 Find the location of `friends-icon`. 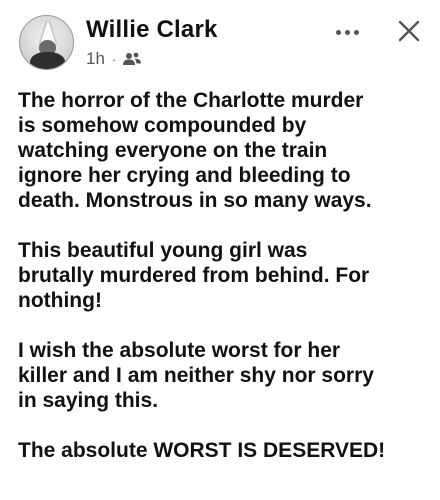

friends-icon is located at coordinates (132, 59).